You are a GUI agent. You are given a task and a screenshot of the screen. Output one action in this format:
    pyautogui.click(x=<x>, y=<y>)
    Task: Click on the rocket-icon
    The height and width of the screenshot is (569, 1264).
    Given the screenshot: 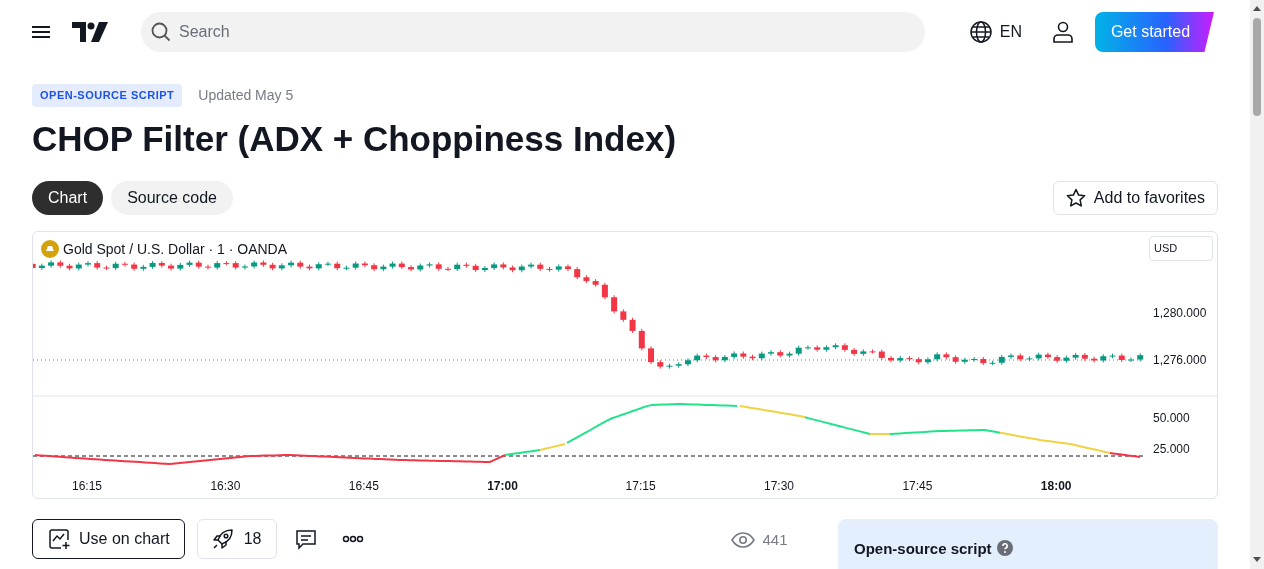 What is the action you would take?
    pyautogui.click(x=222, y=538)
    